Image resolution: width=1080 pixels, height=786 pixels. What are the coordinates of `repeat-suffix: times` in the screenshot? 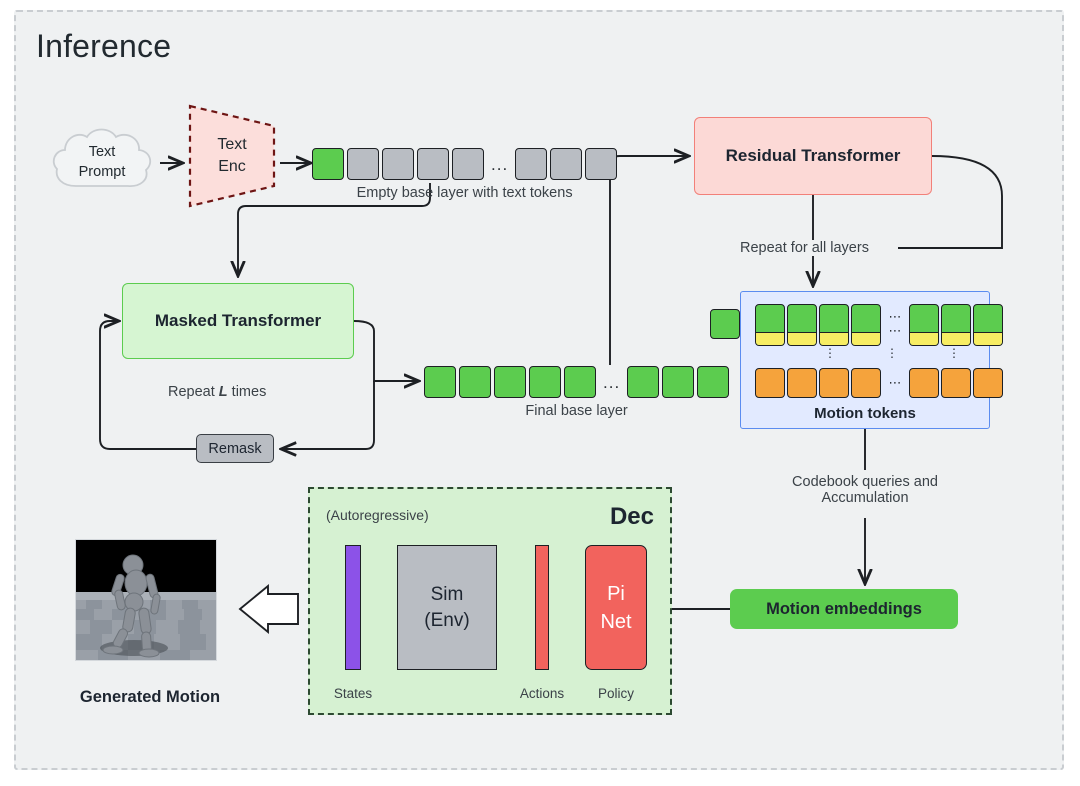 It's located at (247, 392).